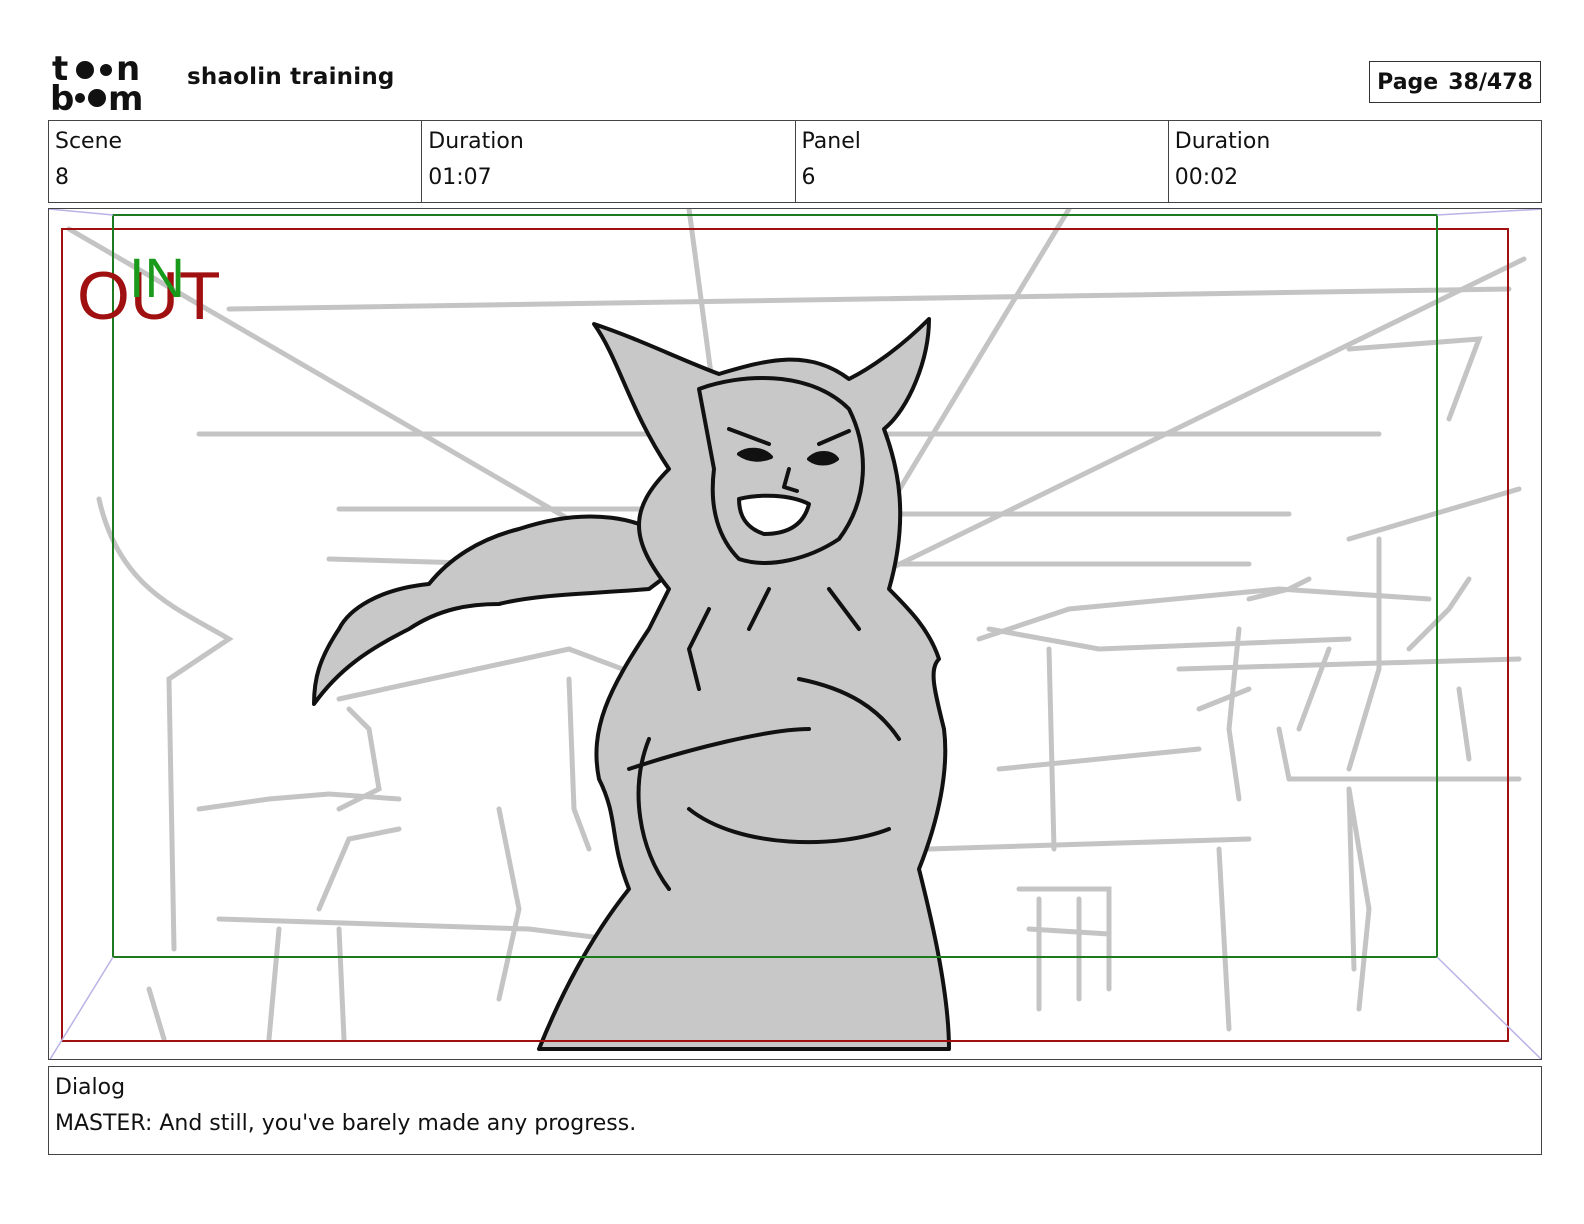 The width and height of the screenshot is (1584, 1224). What do you see at coordinates (1222, 141) in the screenshot?
I see `panel-duration-label: Duration` at bounding box center [1222, 141].